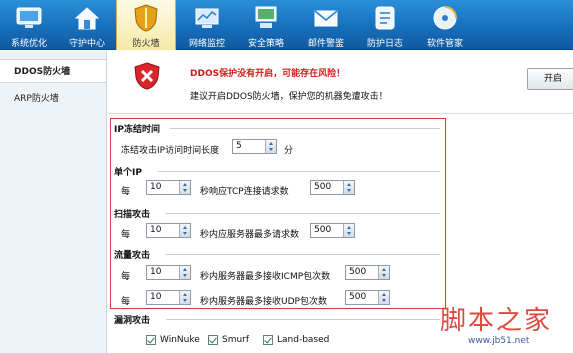 Image resolution: width=573 pixels, height=353 pixels. I want to click on toolbar-item-mail-alert: 邮件警鉴, so click(326, 25).